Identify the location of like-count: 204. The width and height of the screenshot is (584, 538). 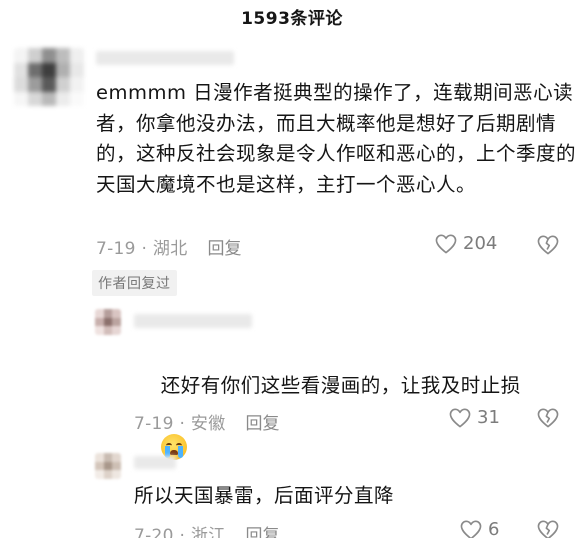
(480, 243).